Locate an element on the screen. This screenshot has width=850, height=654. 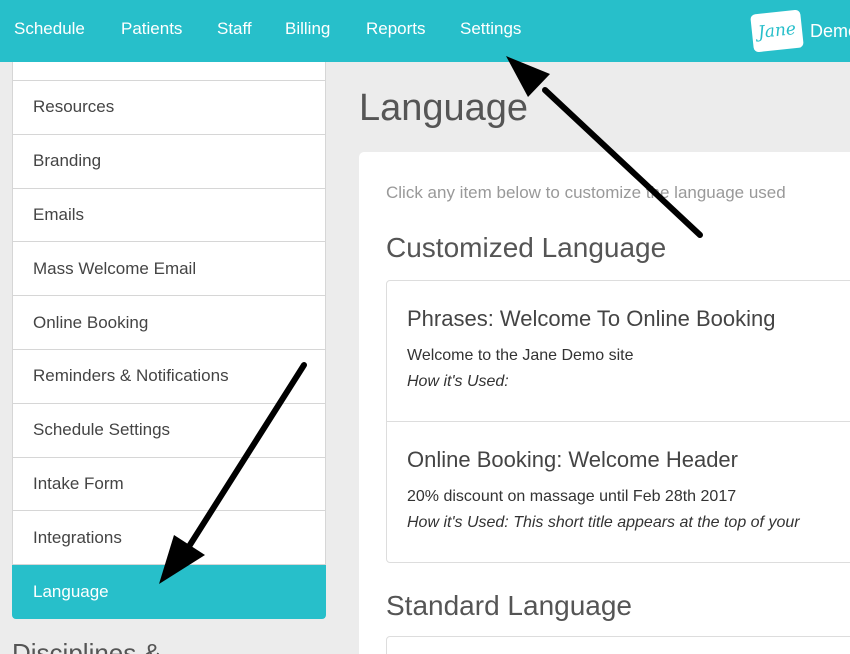
brand-text: Demo is located at coordinates (830, 30).